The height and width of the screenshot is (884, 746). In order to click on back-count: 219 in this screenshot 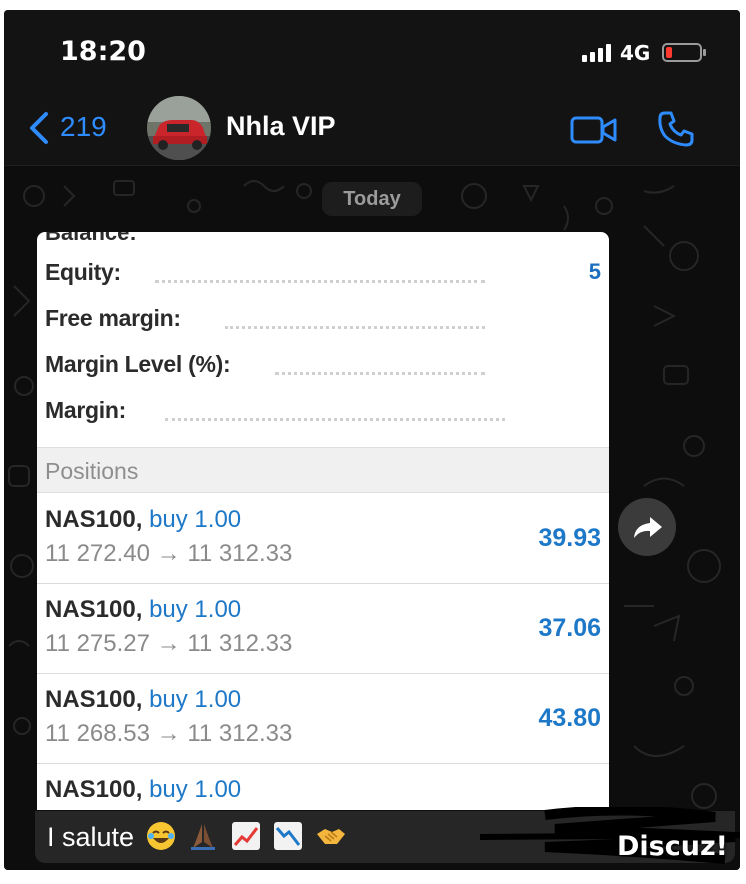, I will do `click(83, 127)`.